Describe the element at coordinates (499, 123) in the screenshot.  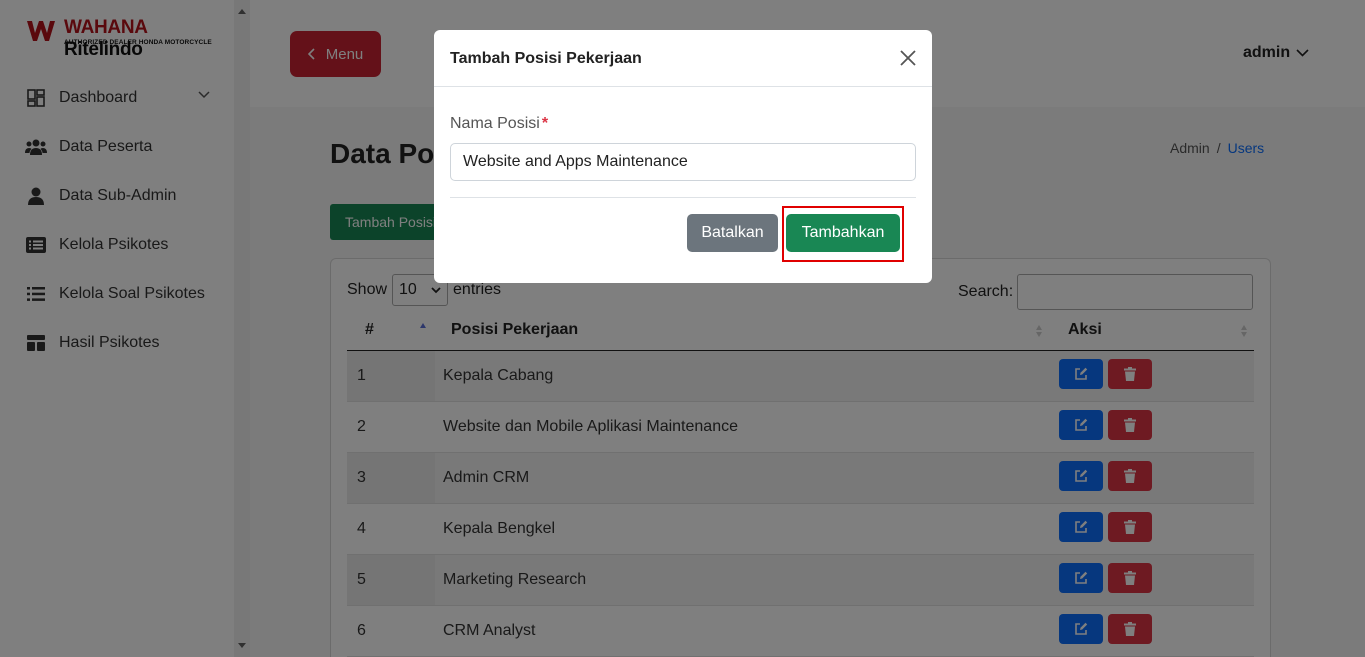
I see `nama-posisi-label: Nama Posisi *` at that location.